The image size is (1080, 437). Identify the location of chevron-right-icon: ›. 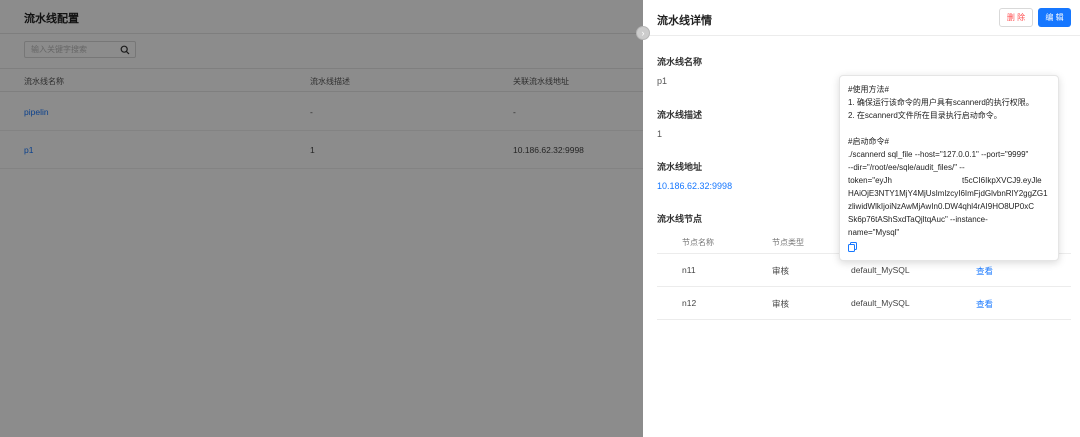
(643, 33).